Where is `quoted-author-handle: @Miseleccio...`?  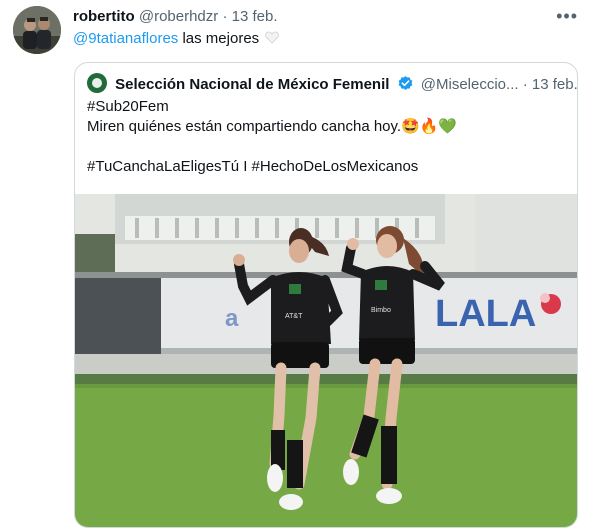 quoted-author-handle: @Miseleccio... is located at coordinates (470, 84).